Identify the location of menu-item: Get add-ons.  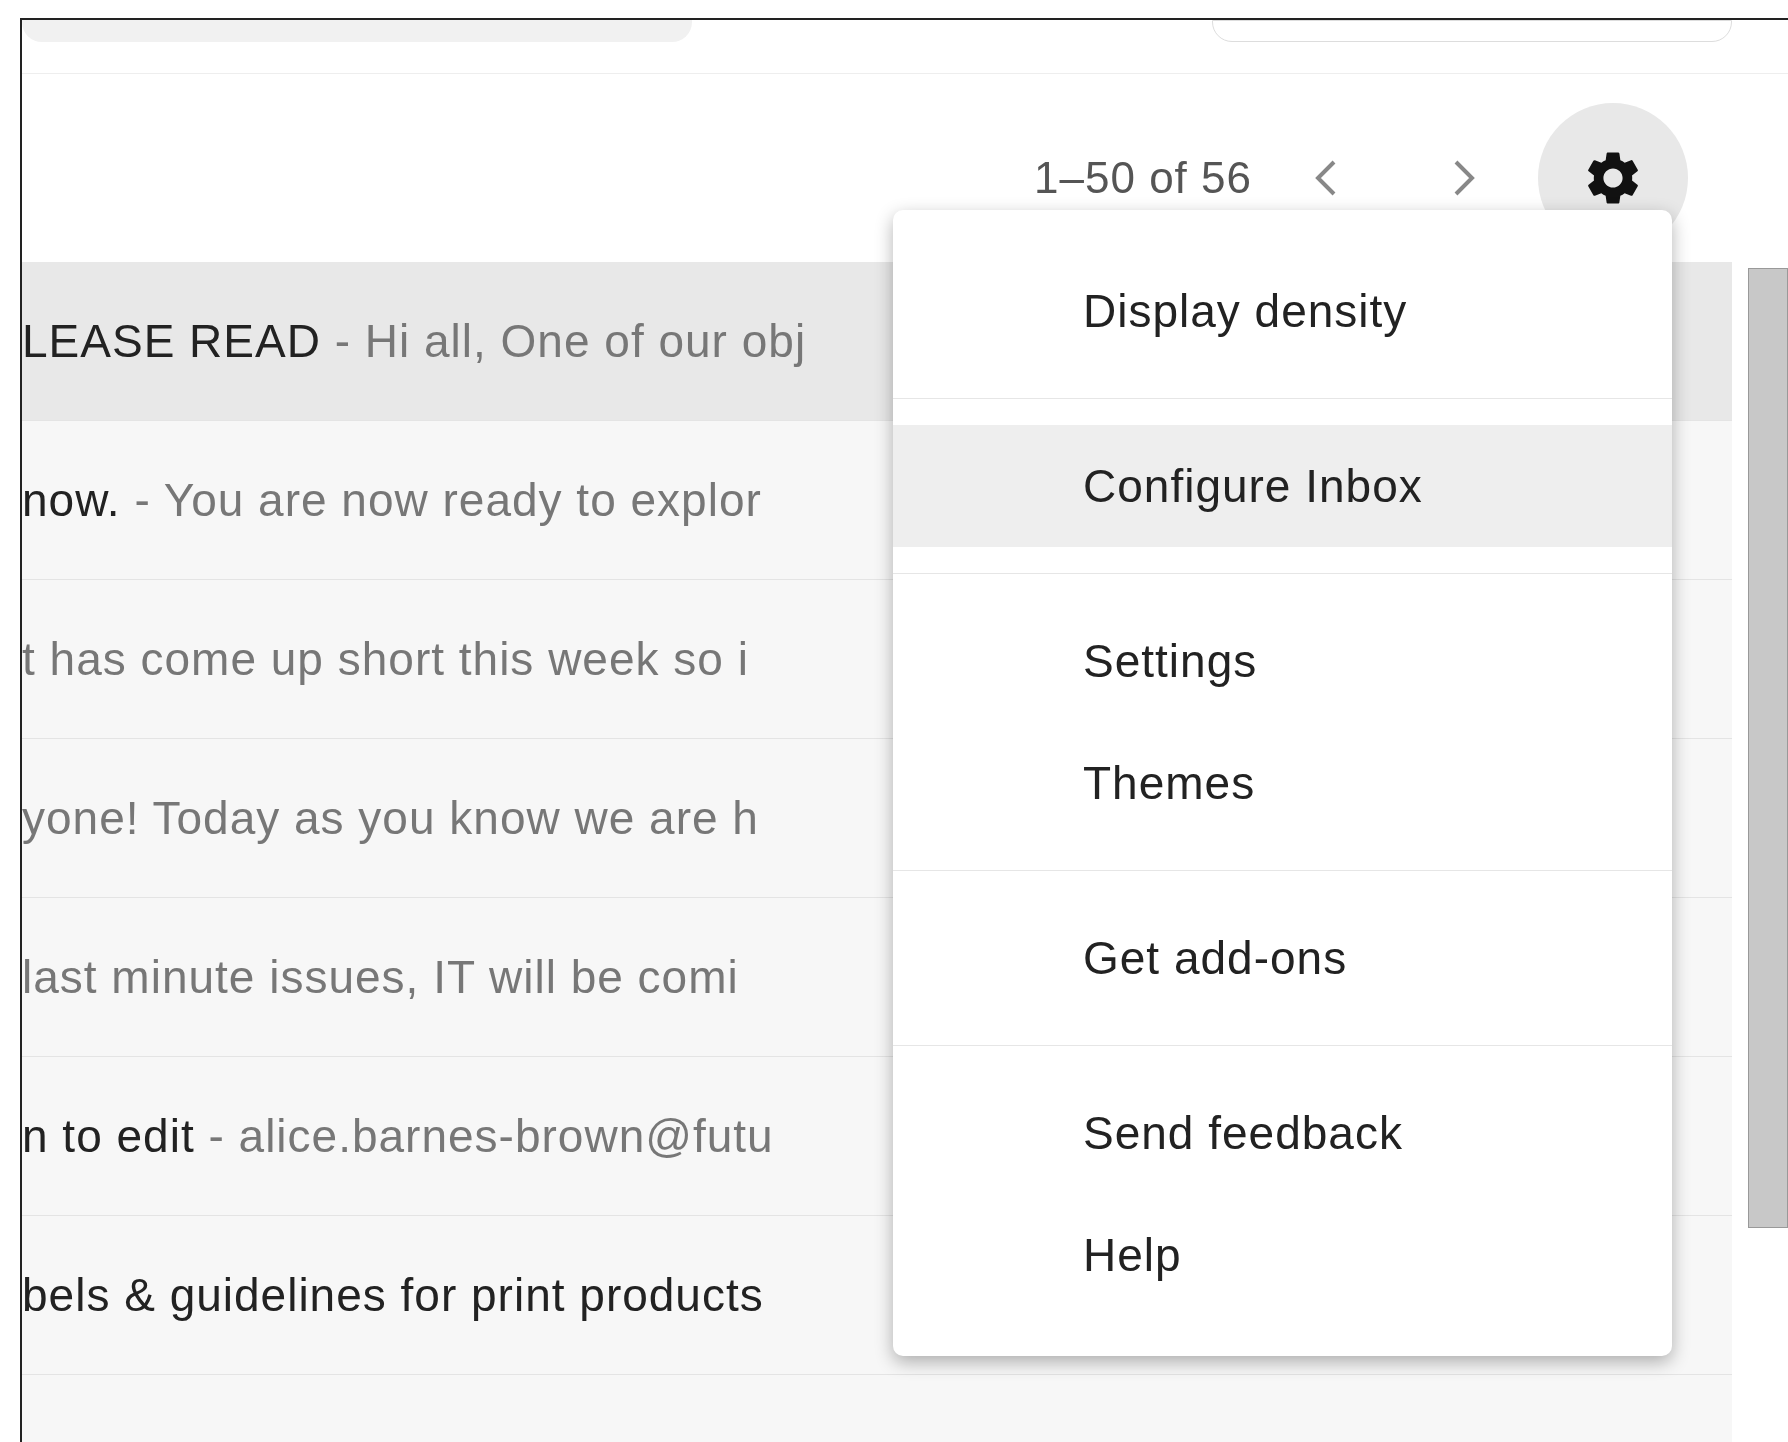
(1282, 958).